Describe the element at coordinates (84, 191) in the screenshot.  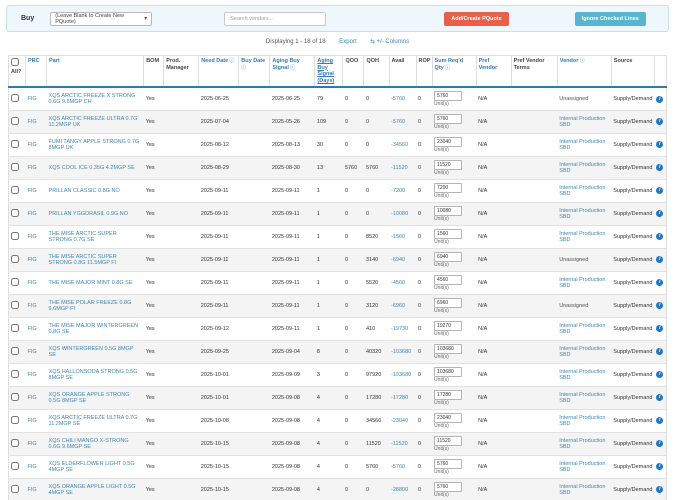
I see `part-link: PRILLAN CLASSIC 0.8G NO` at that location.